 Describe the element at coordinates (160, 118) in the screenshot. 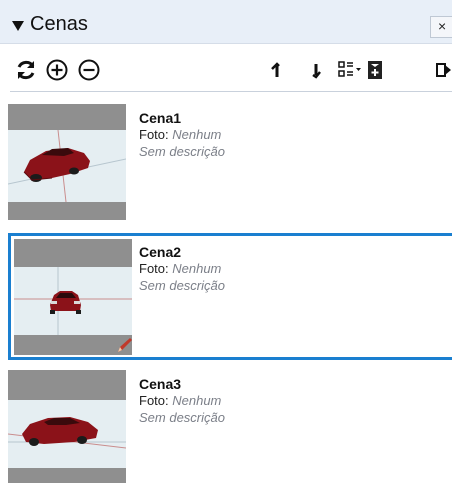

I see `scene-name: Cena1` at that location.